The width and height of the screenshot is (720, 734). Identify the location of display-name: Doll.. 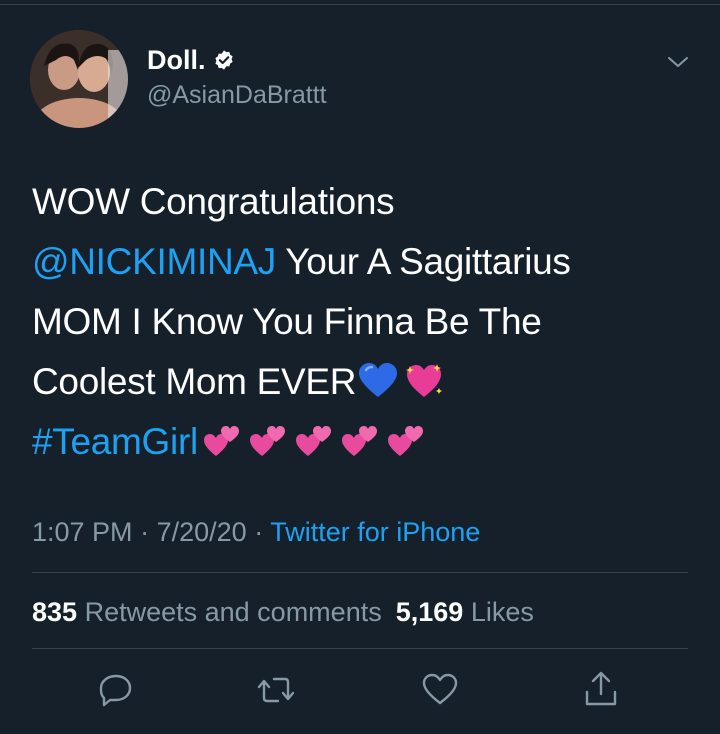
(176, 60).